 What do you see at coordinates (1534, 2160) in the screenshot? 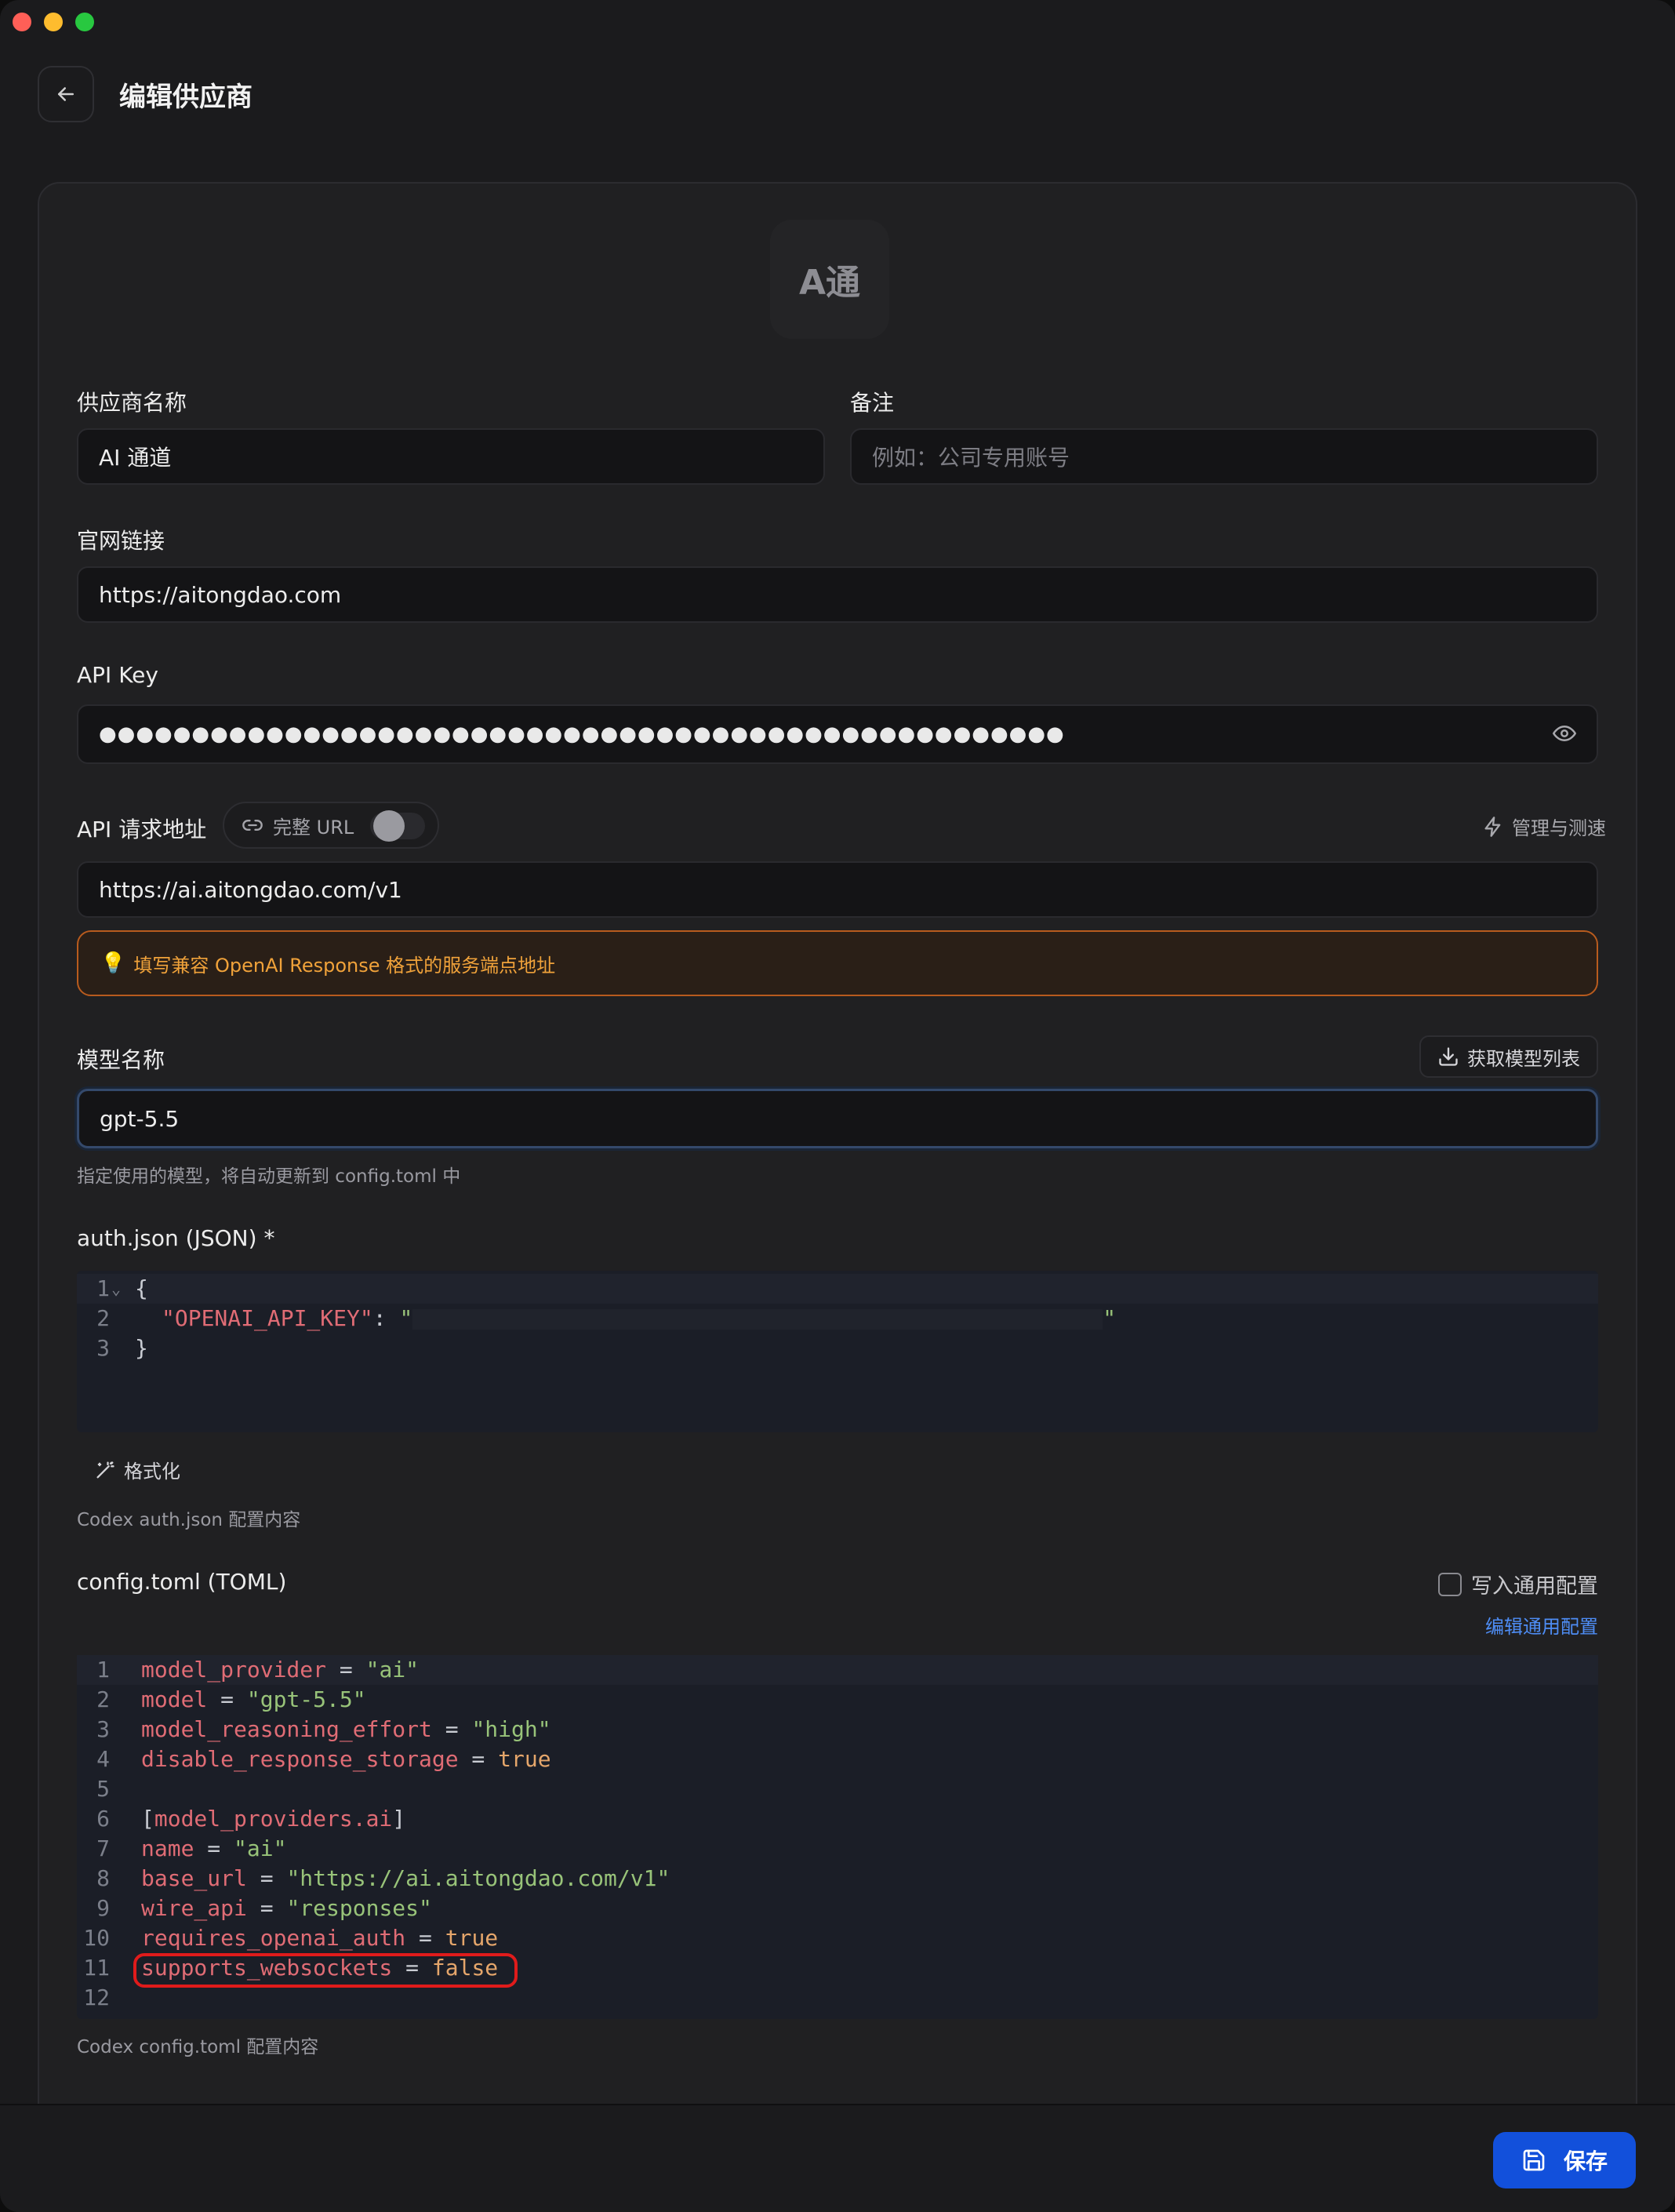
I see `save-icon` at bounding box center [1534, 2160].